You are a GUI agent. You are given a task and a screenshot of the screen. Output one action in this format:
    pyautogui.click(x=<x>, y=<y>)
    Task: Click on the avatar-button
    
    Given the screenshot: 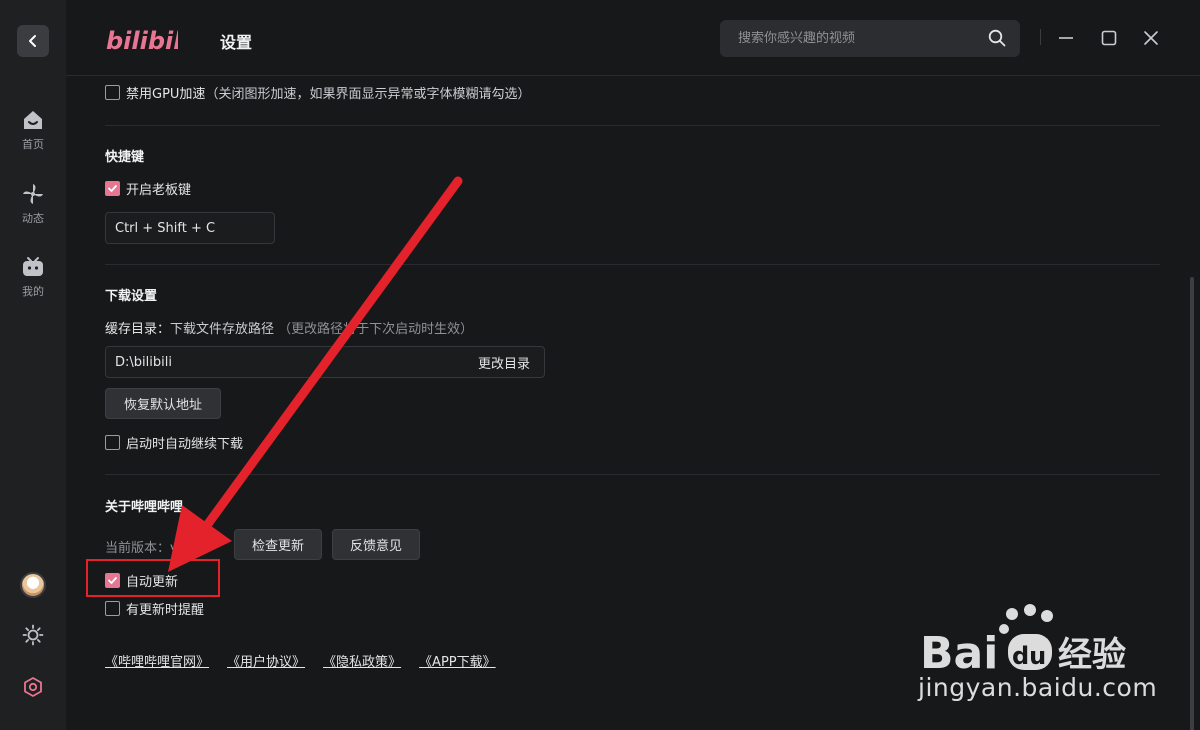 What is the action you would take?
    pyautogui.click(x=33, y=585)
    